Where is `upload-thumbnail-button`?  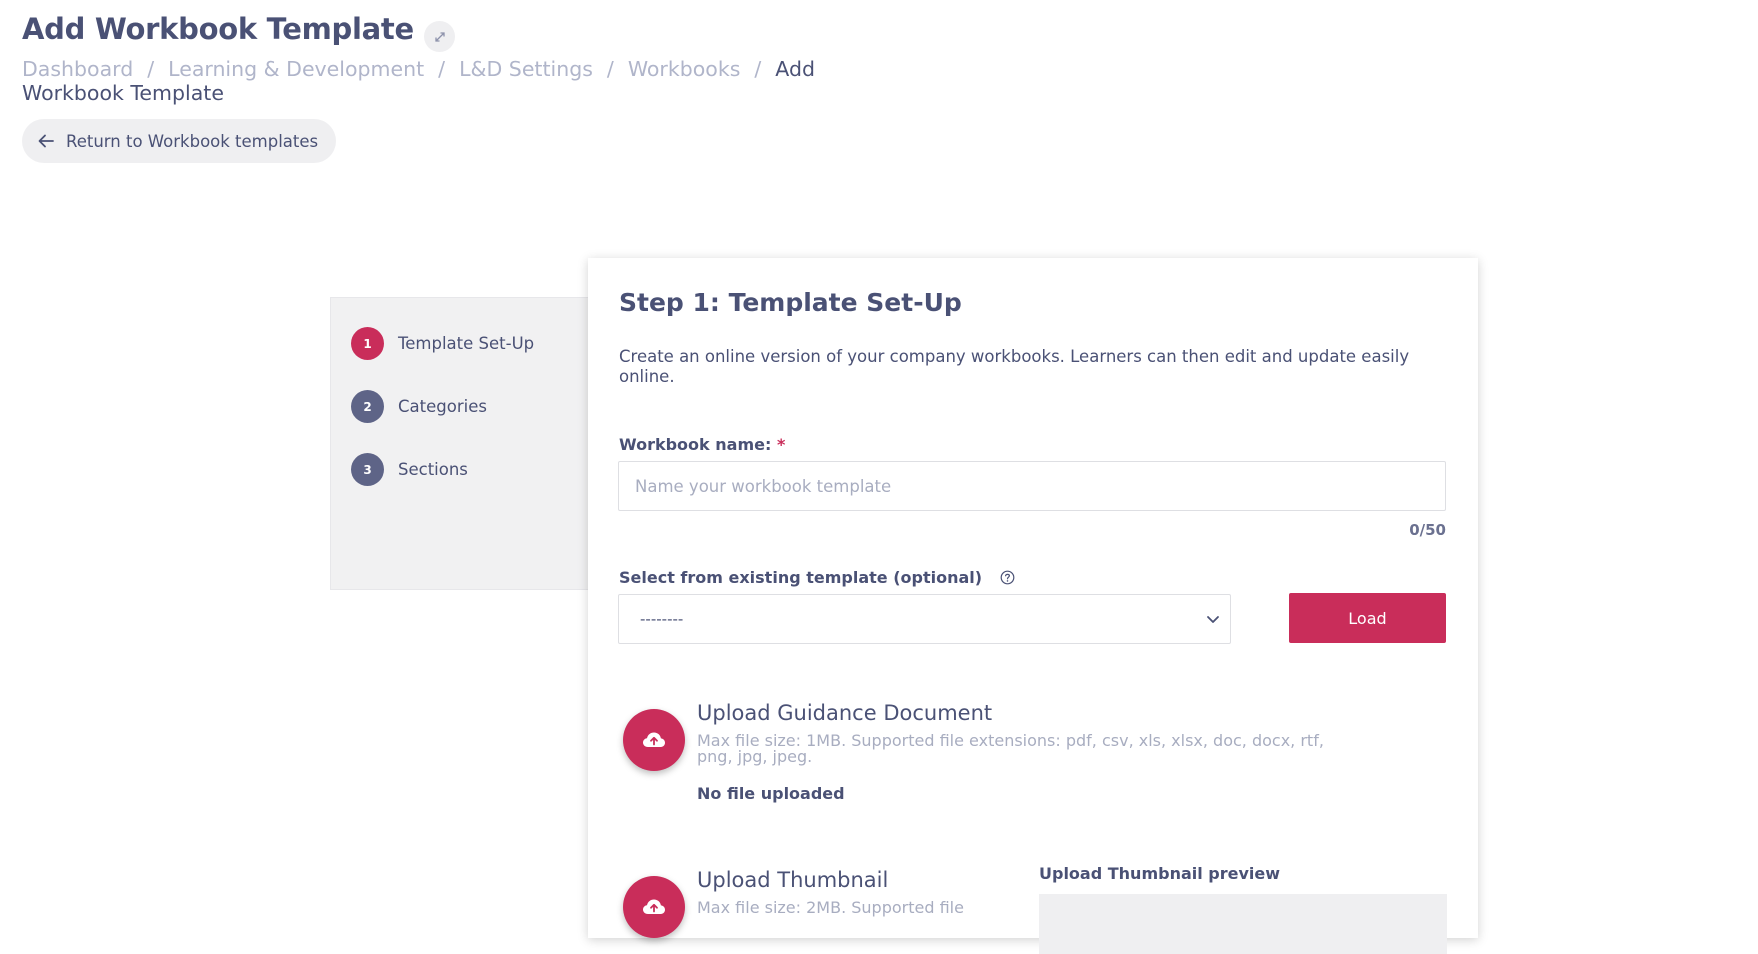 upload-thumbnail-button is located at coordinates (654, 907).